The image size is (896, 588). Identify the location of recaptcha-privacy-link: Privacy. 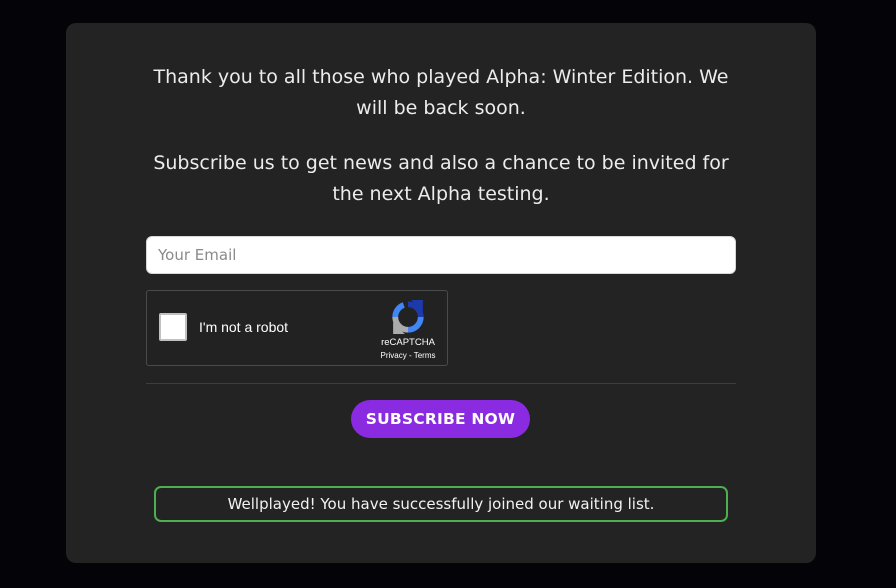
(394, 355).